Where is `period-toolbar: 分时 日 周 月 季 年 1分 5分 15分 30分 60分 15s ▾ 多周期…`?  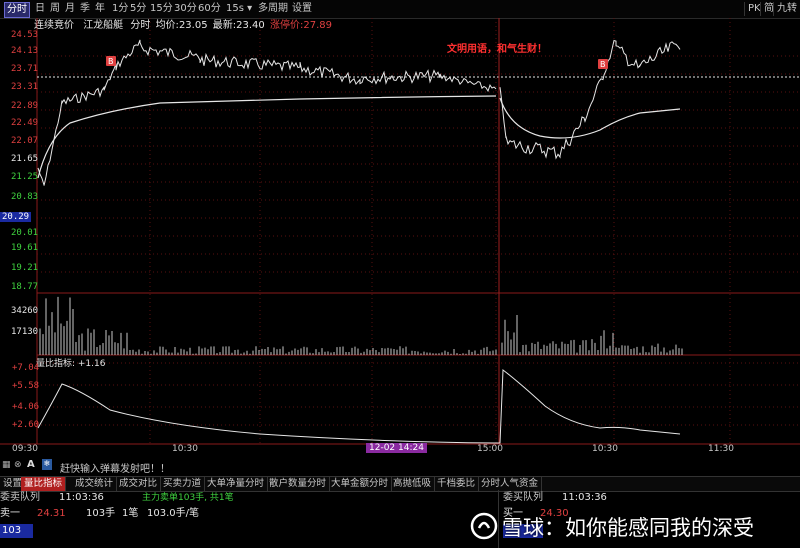
period-toolbar: 分时 日 周 月 季 年 1分 5分 15分 30分 60分 15s ▾ 多周期… is located at coordinates (400, 9).